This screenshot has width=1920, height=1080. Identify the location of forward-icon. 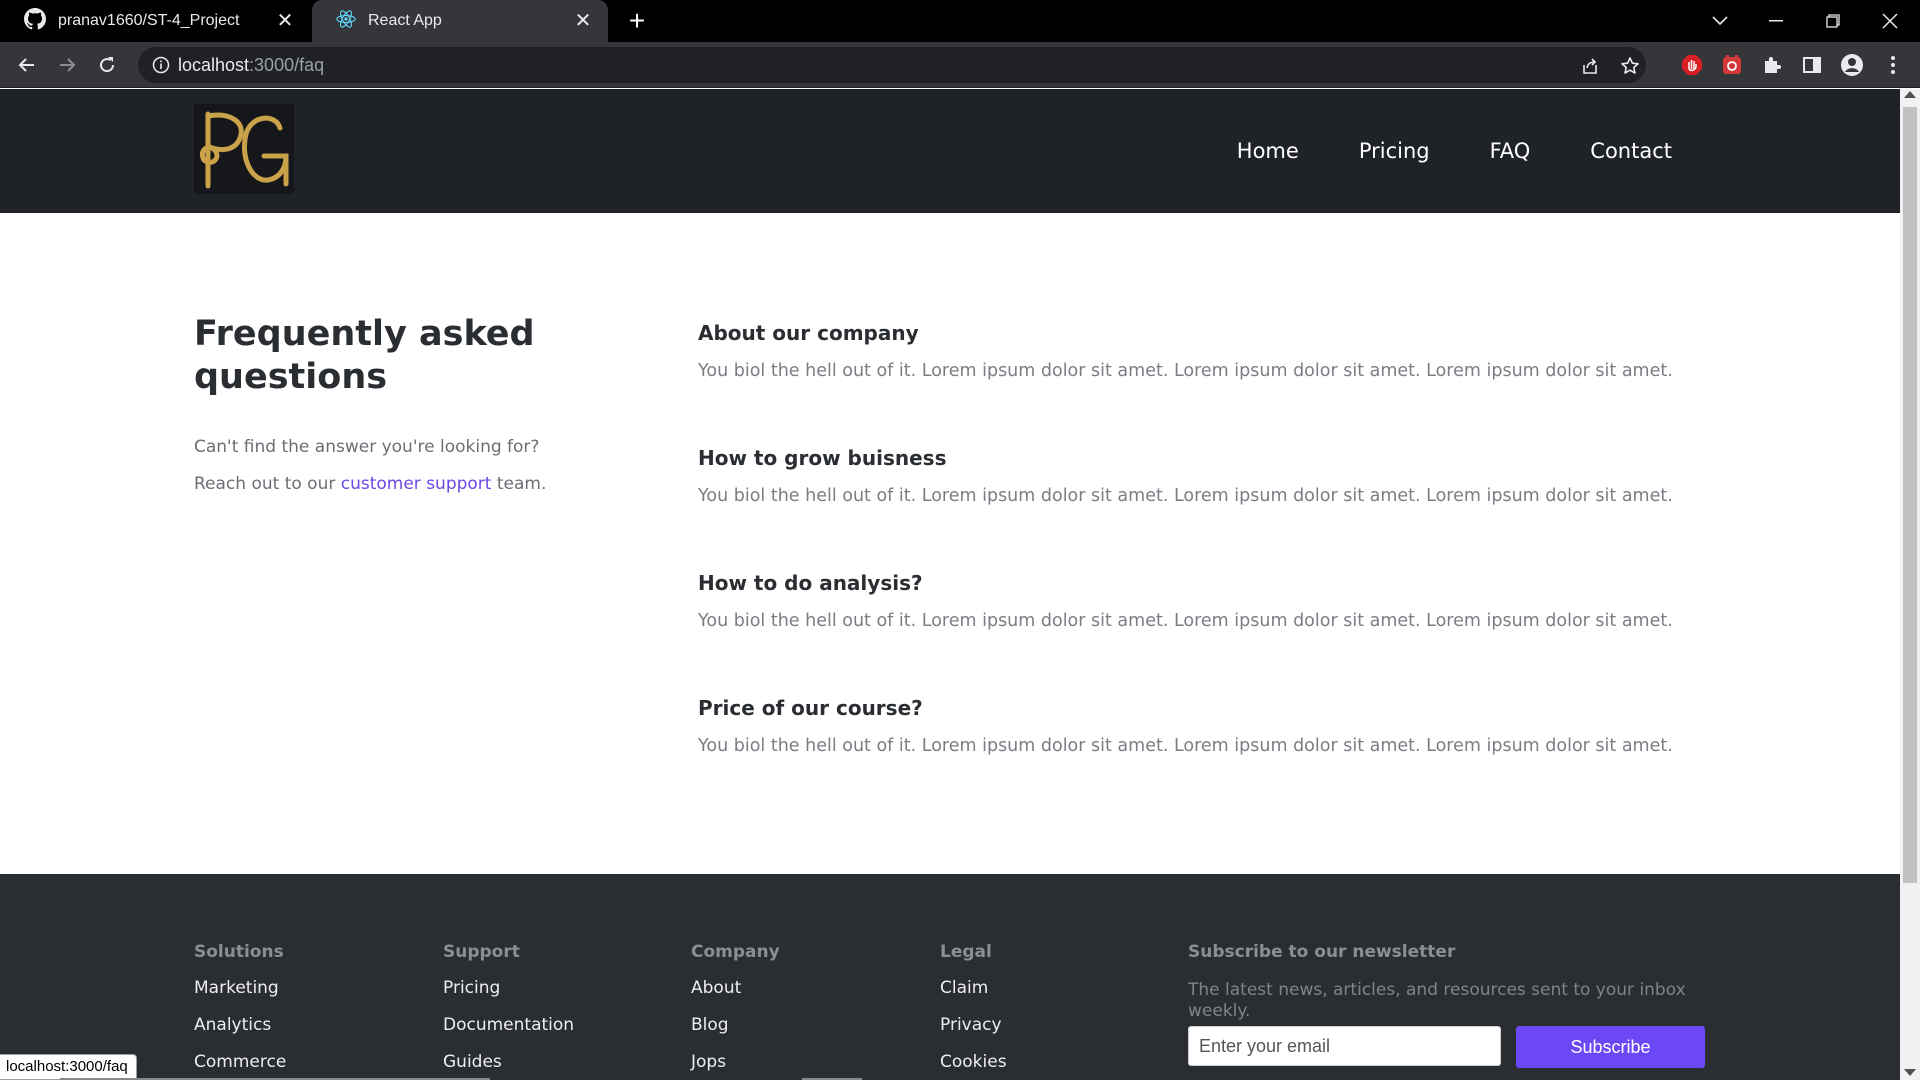
(67, 65).